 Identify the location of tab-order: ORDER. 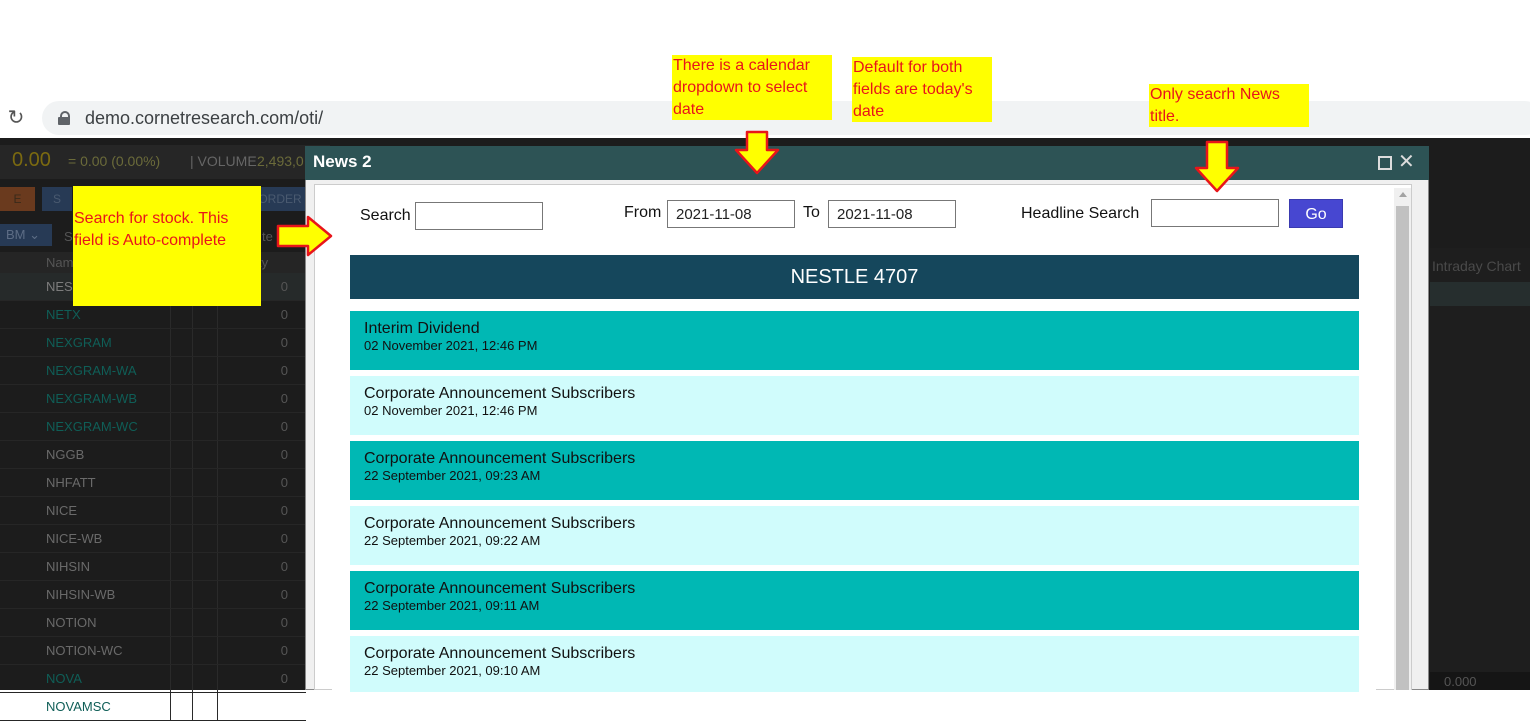
(280, 199).